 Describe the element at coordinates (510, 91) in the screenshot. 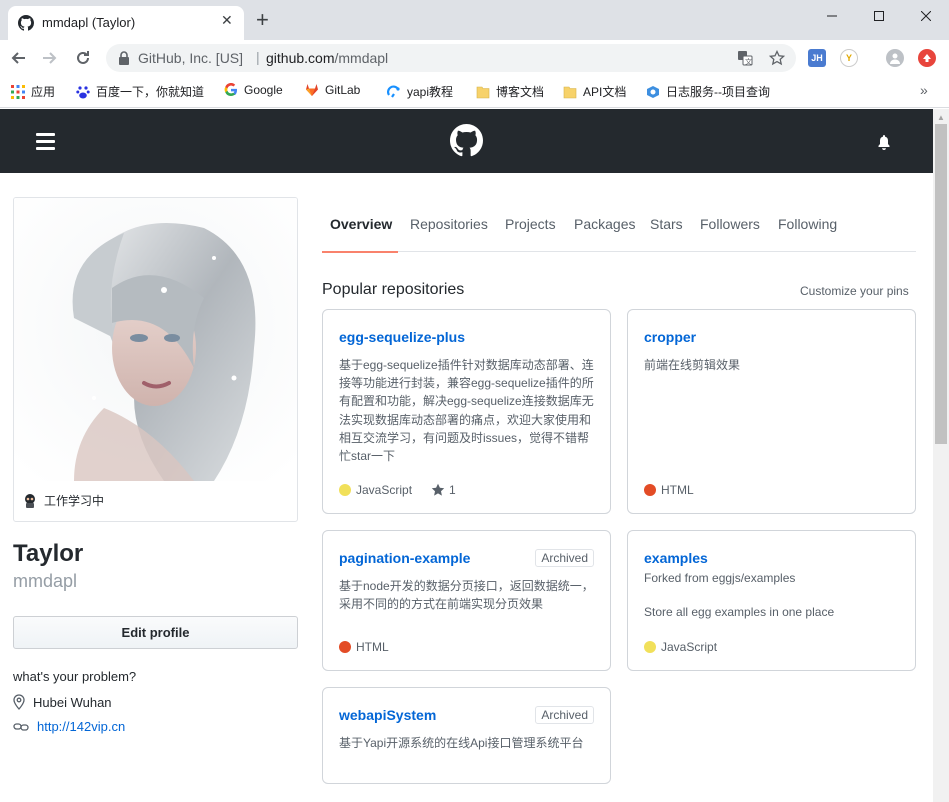

I see `bookmark-blog-docs: 博客文档` at that location.